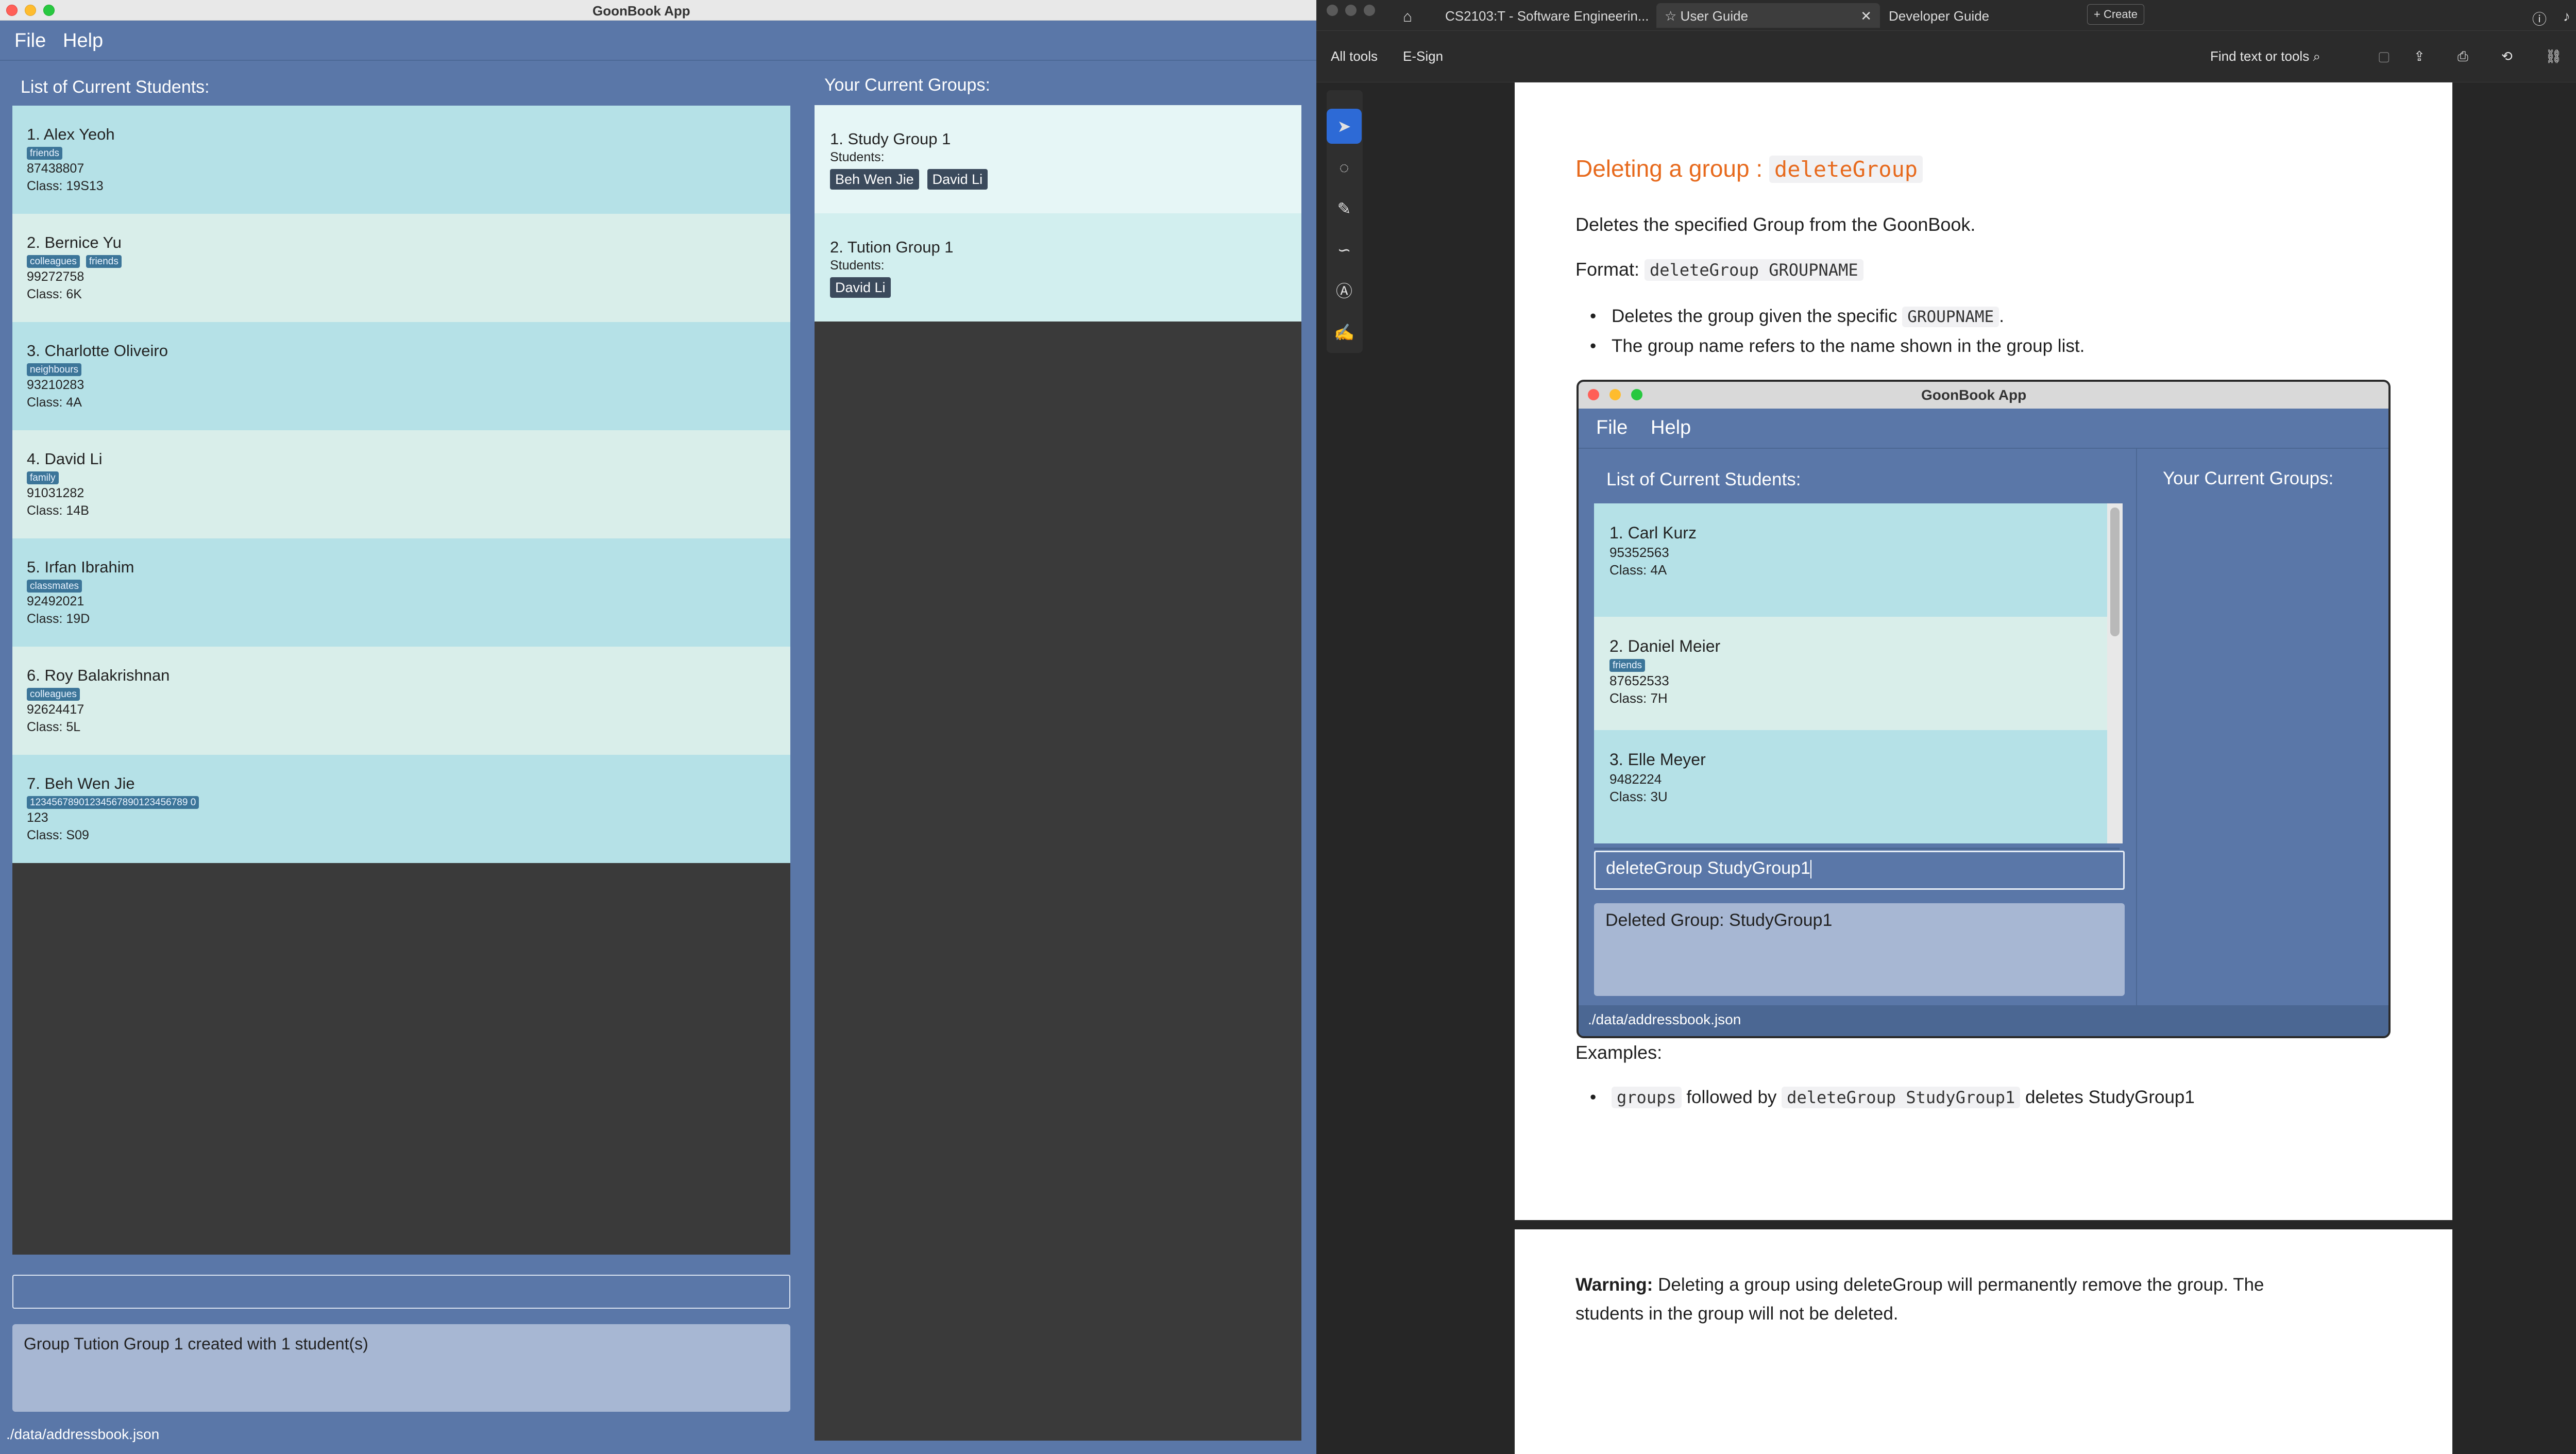 The image size is (2576, 1454). I want to click on menu-bar: File Help, so click(658, 41).